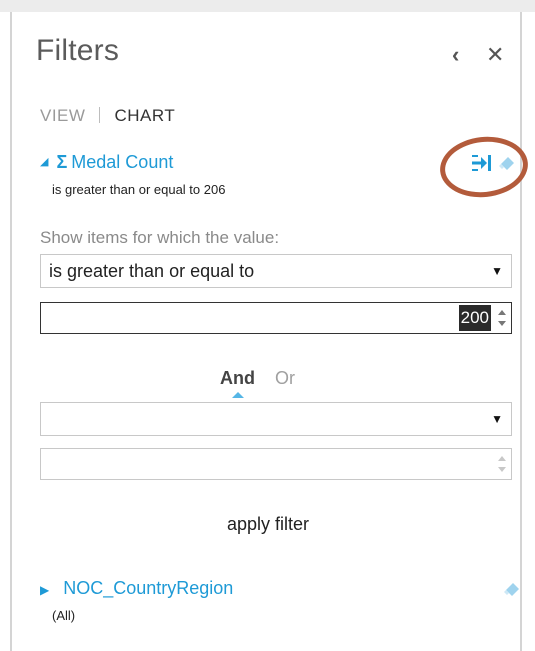  I want to click on eraser-icon, so click(512, 590).